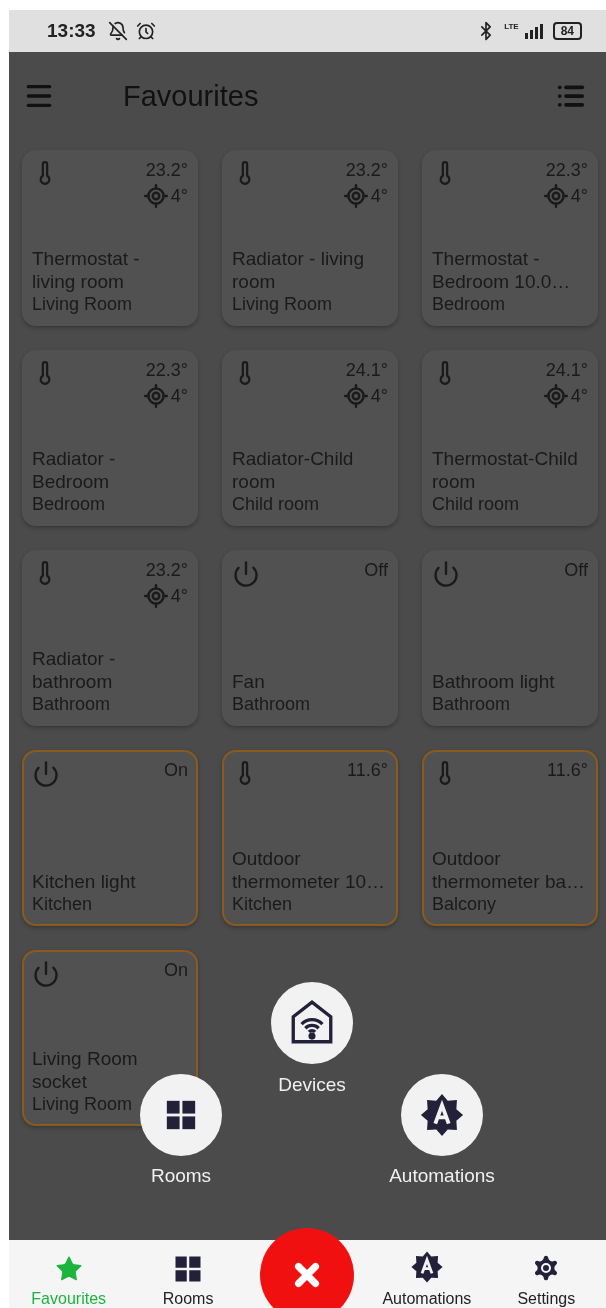 This screenshot has width=606, height=1308. Describe the element at coordinates (510, 638) in the screenshot. I see `device-card: Off Bathroom light Bathroom` at that location.